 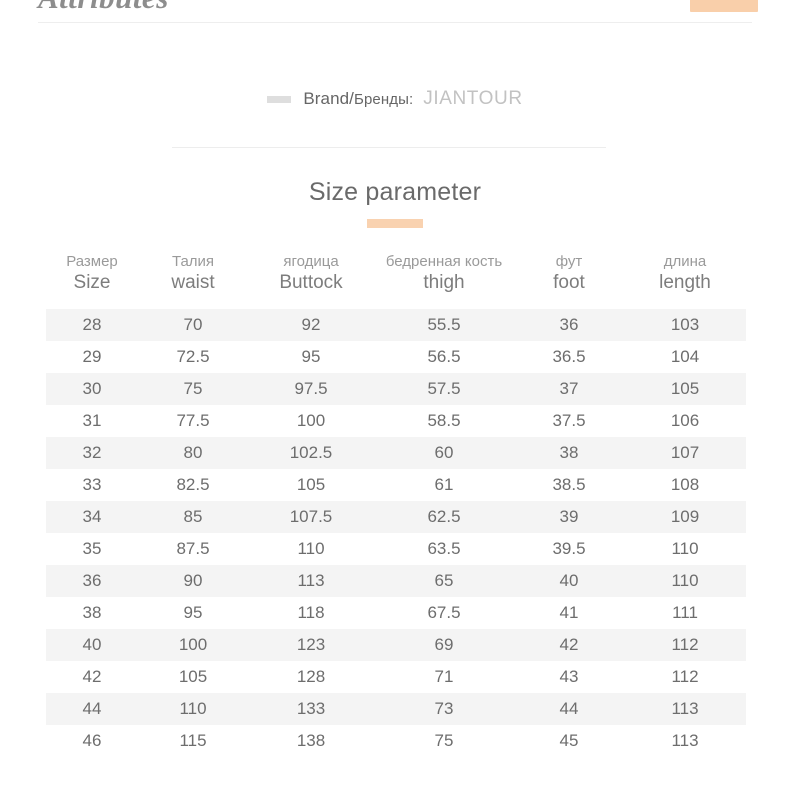 I want to click on table-row: 35 87.5 110 63.5 39.5 110, so click(x=396, y=549).